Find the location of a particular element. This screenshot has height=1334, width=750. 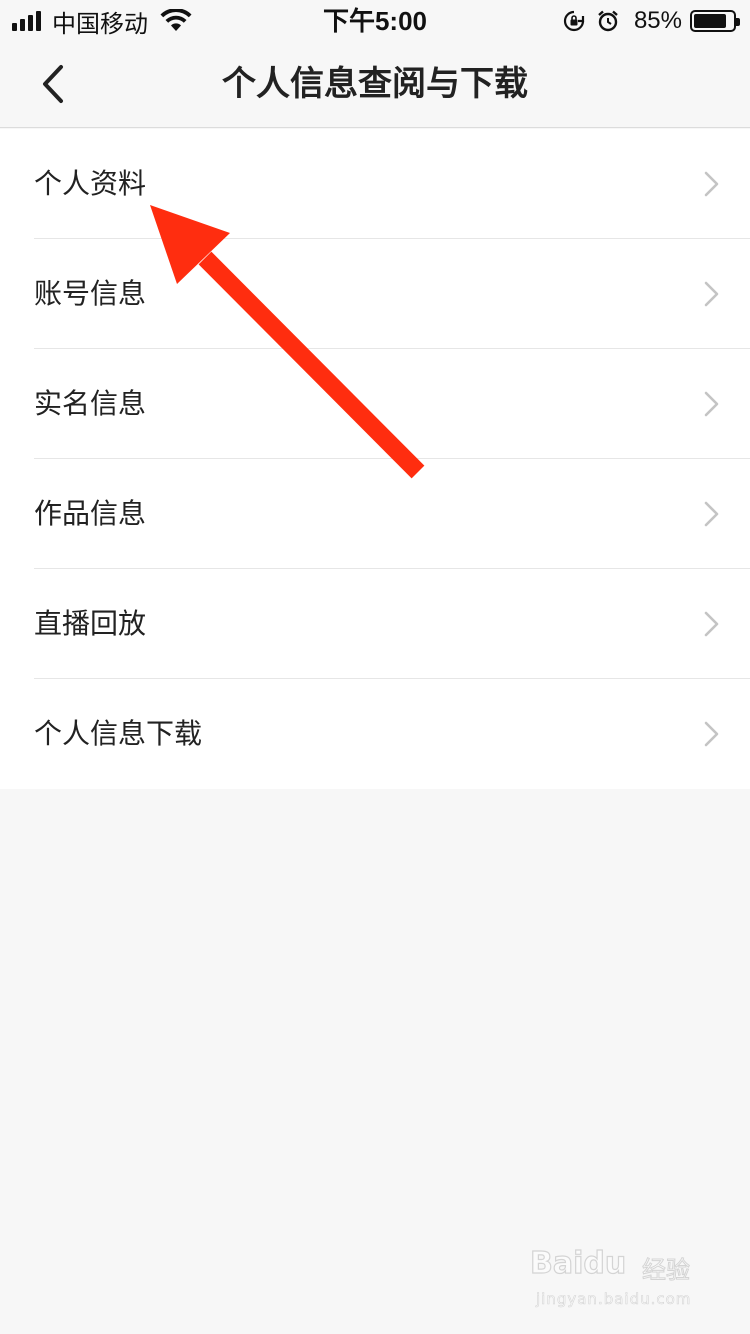

battery-icon is located at coordinates (715, 21).